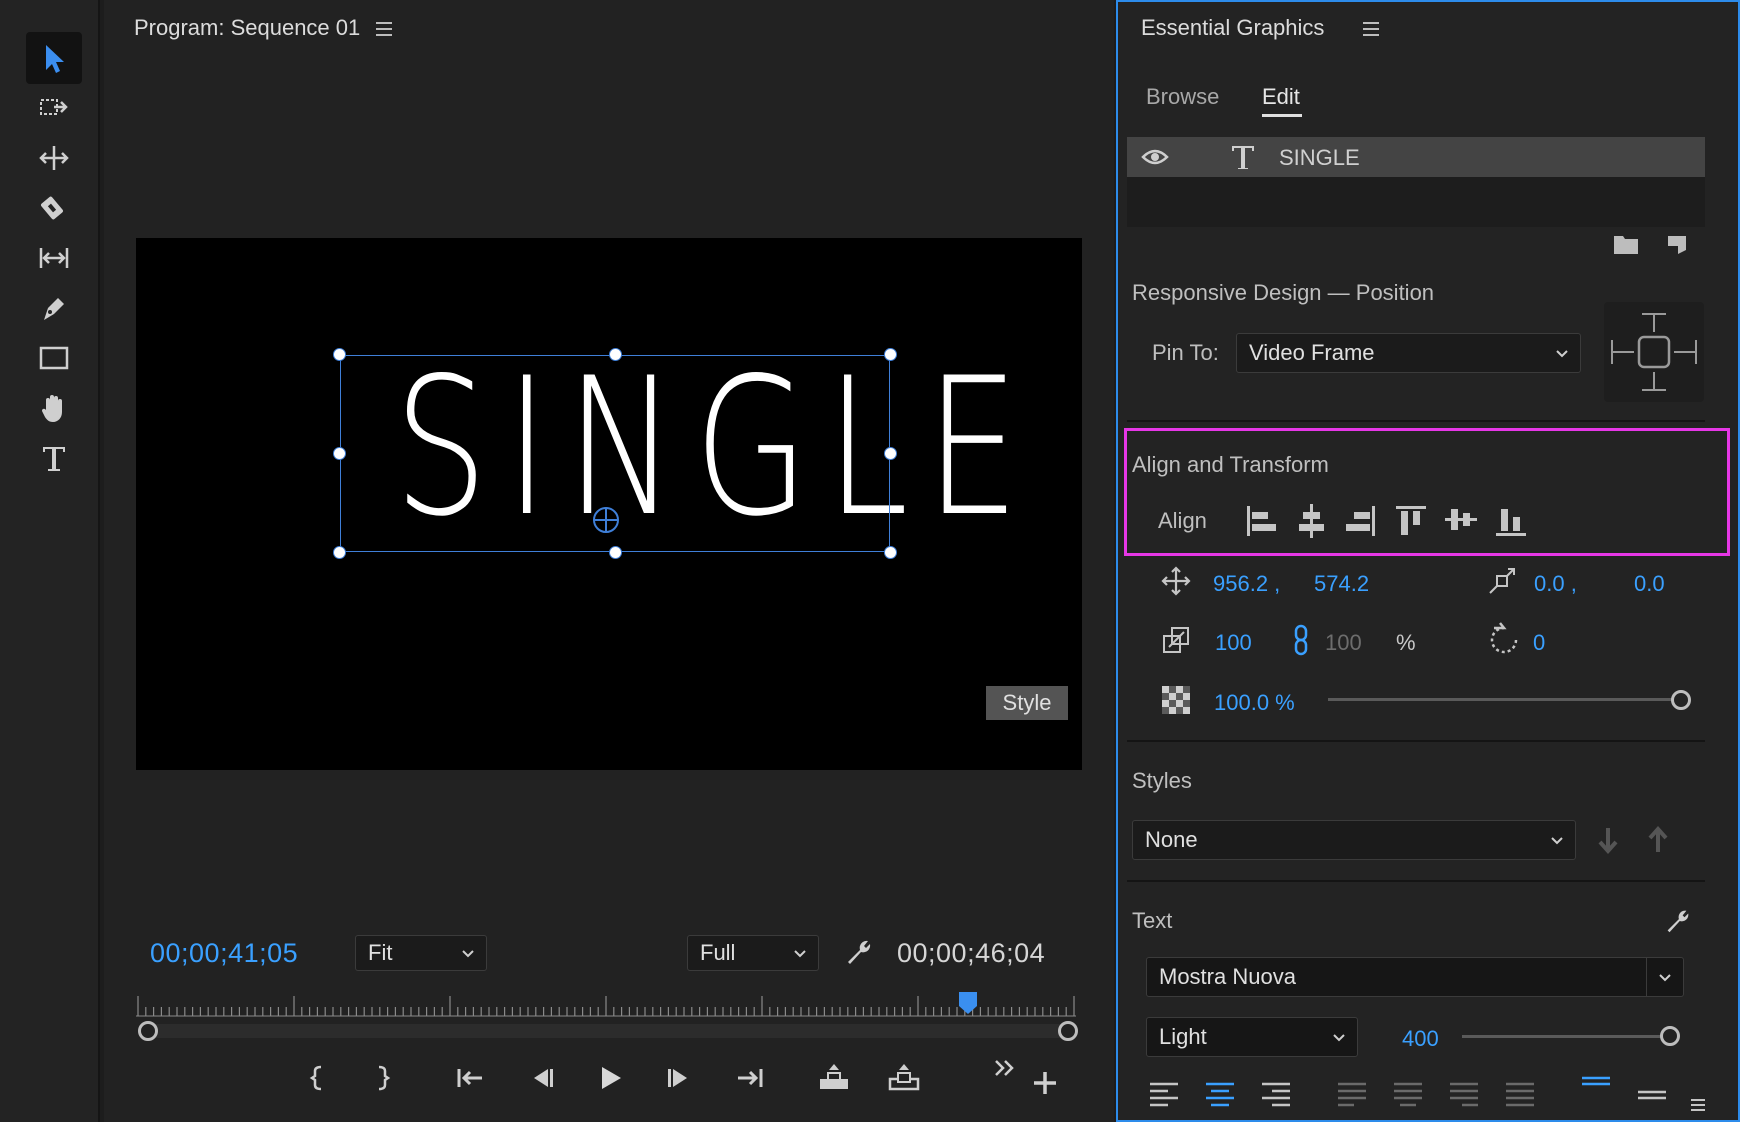 Image resolution: width=1740 pixels, height=1122 pixels. I want to click on scale-value: 100, so click(1233, 643).